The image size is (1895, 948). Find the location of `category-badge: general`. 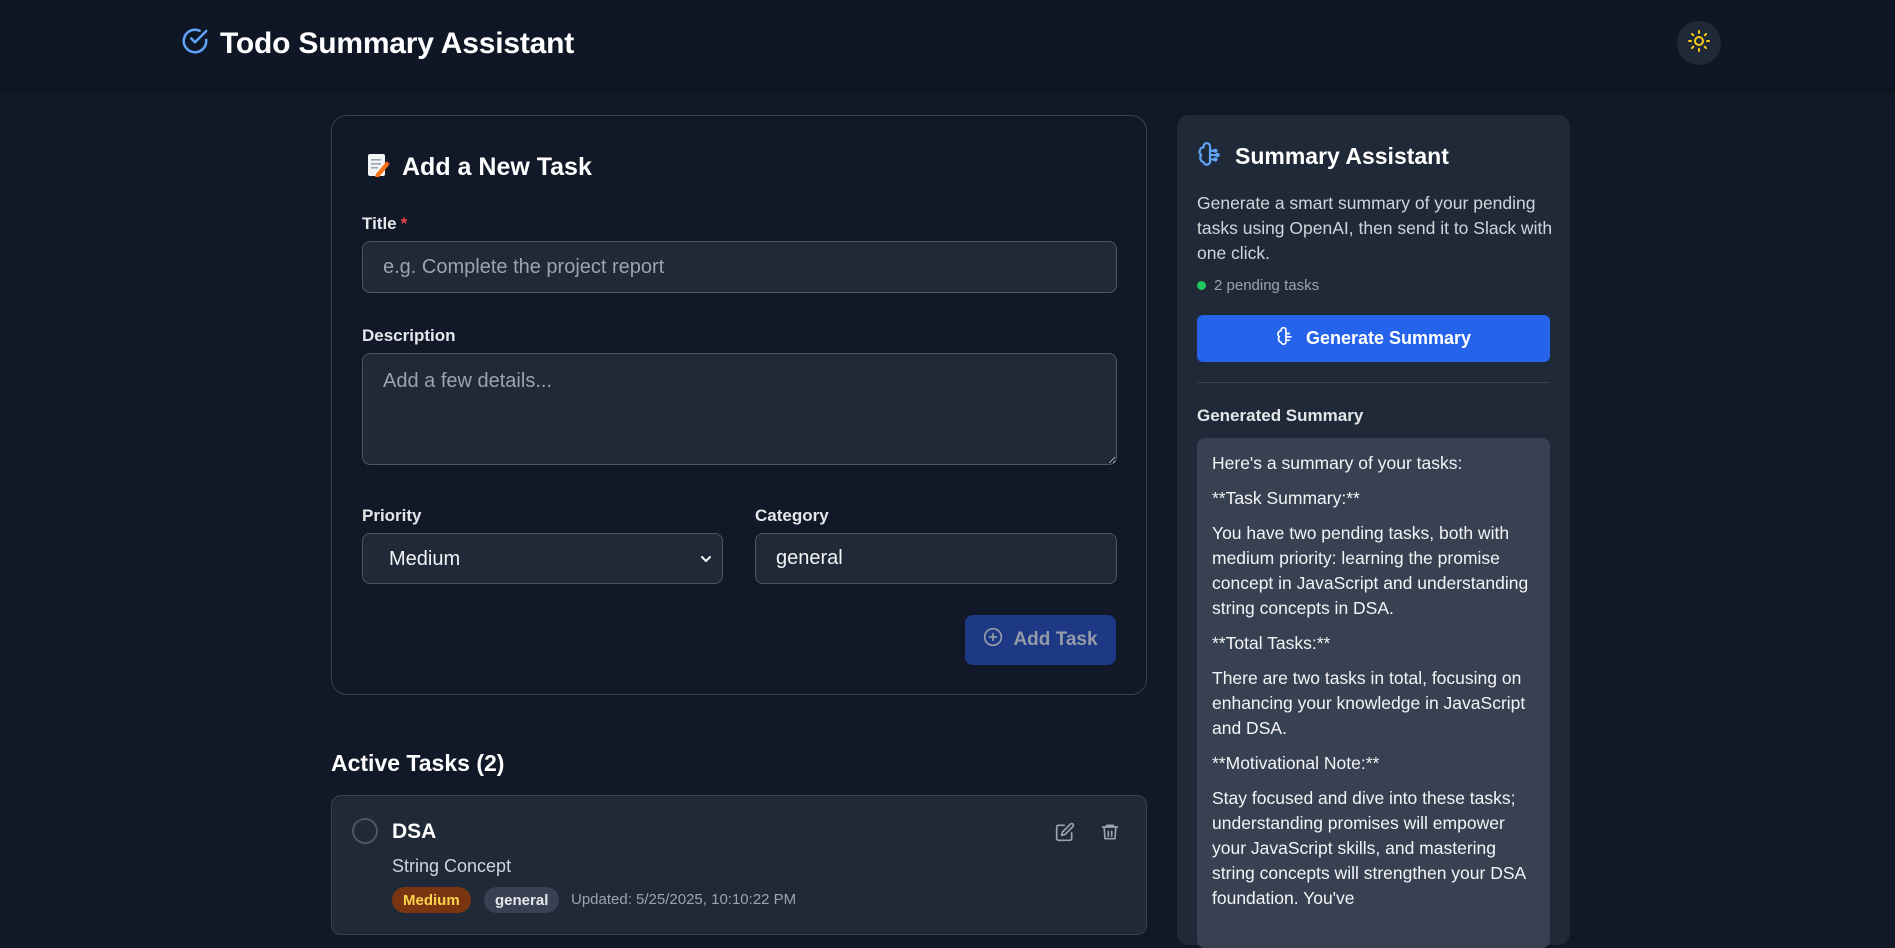

category-badge: general is located at coordinates (522, 900).